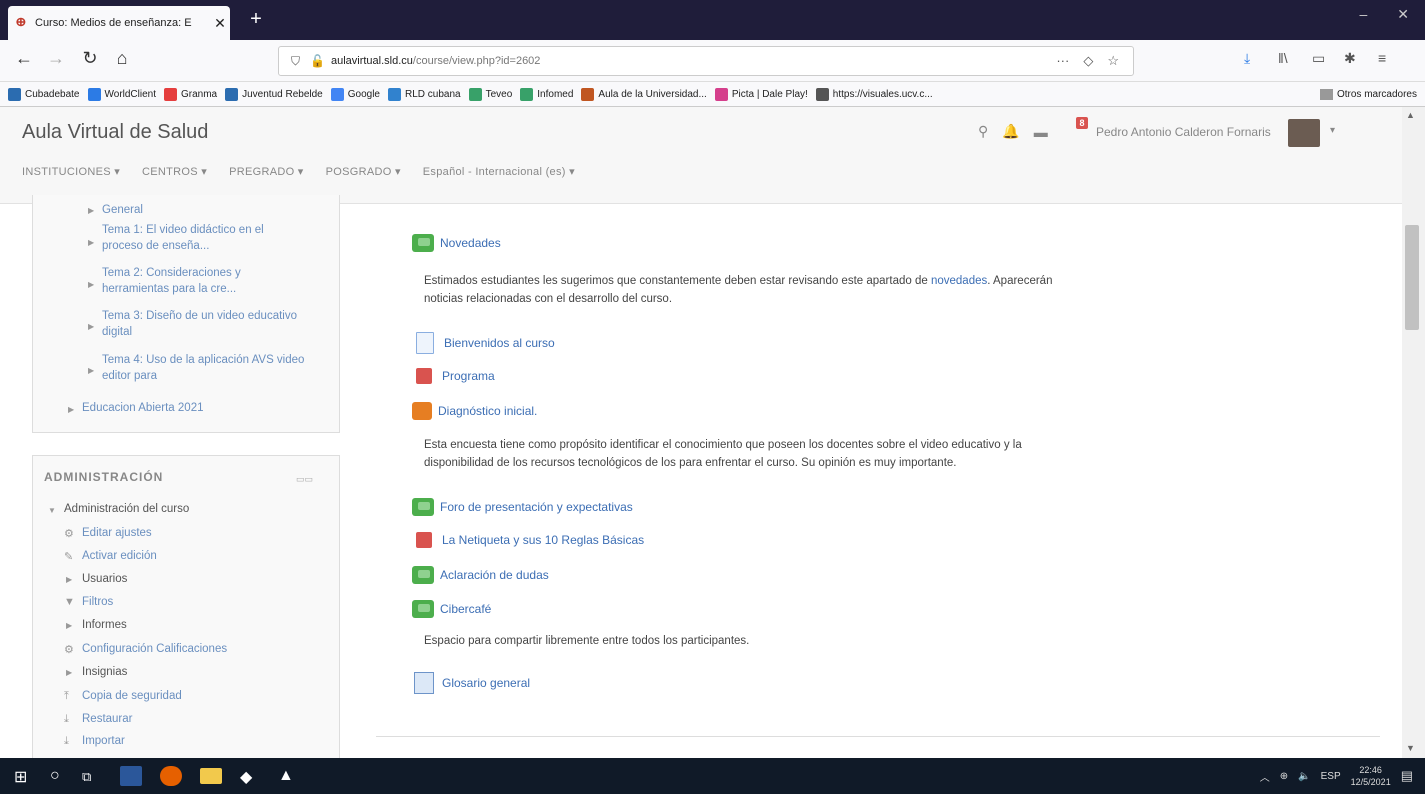 The height and width of the screenshot is (794, 1425). Describe the element at coordinates (117, 533) in the screenshot. I see `admin-item-editar-ajustes: Editar ajustes` at that location.